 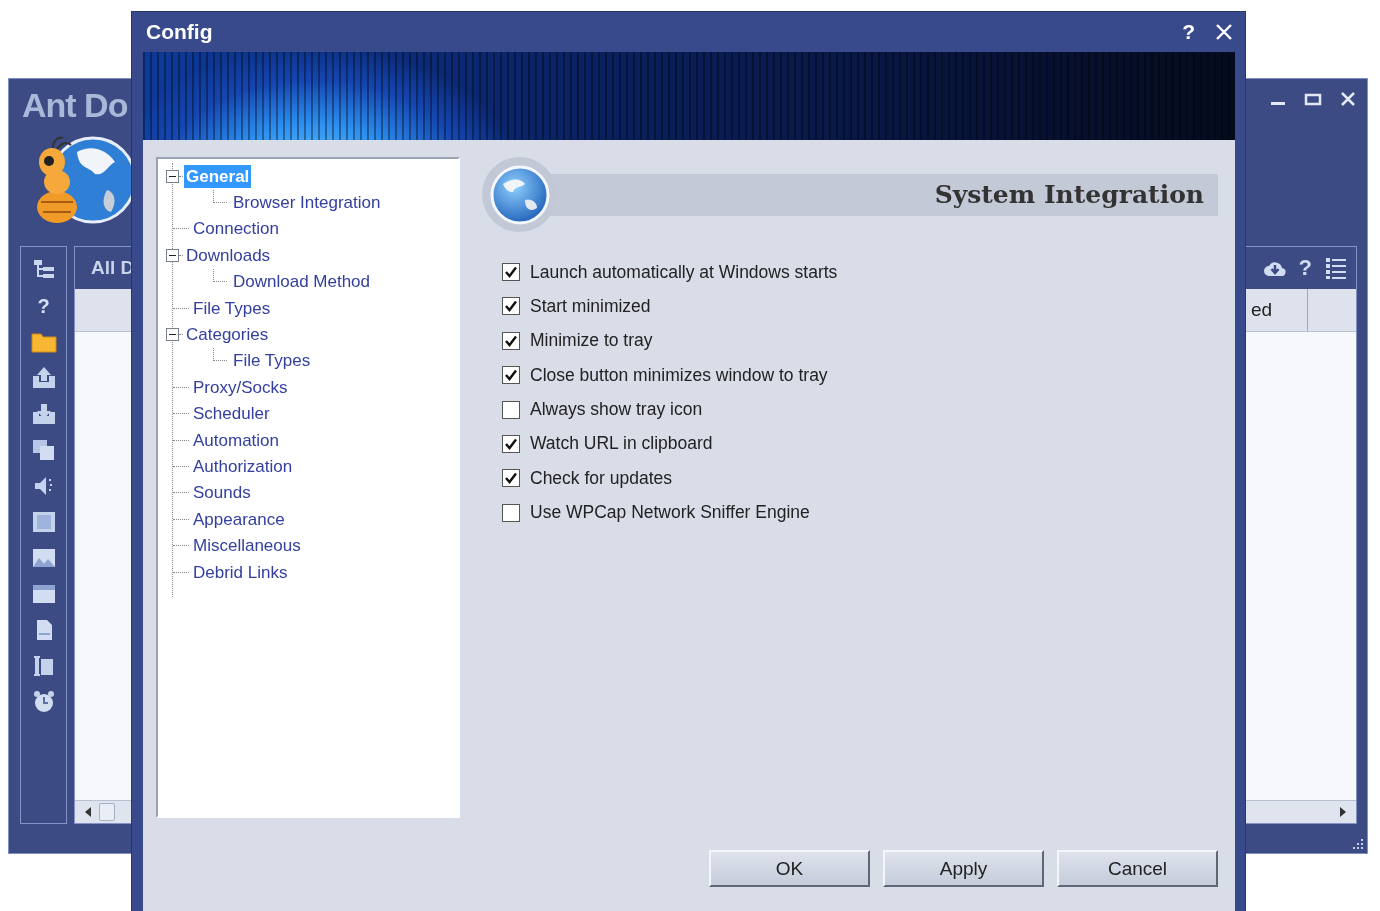 I want to click on tree-item: Sounds, so click(x=222, y=493).